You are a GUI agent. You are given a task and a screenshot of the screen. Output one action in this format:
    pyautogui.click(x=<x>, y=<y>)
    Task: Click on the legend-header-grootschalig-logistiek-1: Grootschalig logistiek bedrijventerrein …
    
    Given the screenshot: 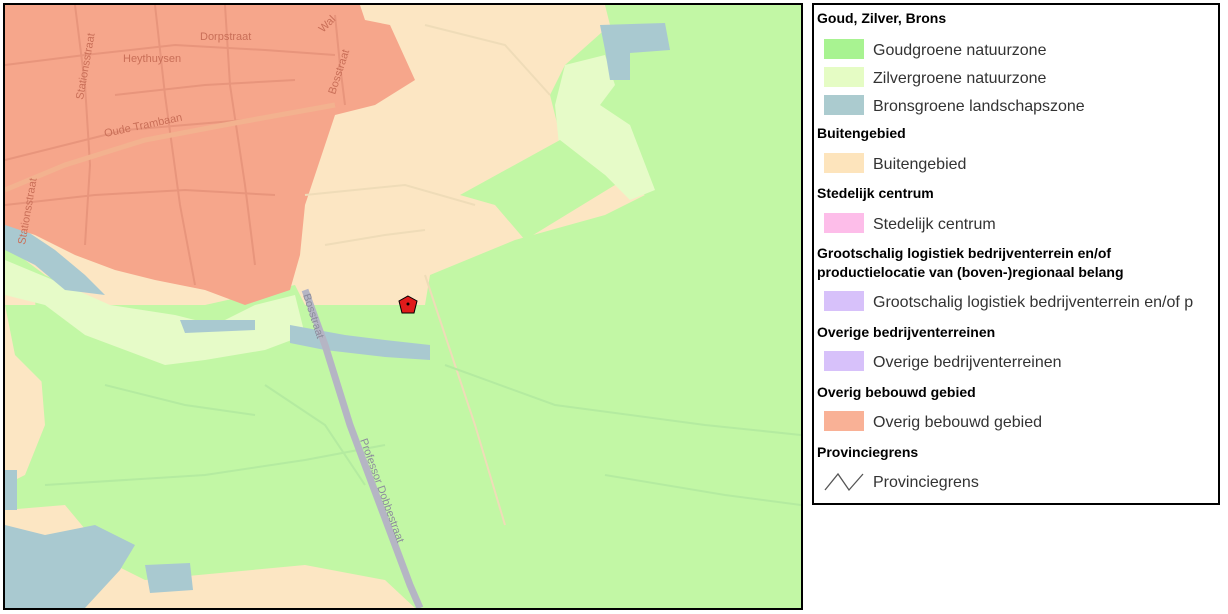 What is the action you would take?
    pyautogui.click(x=964, y=253)
    